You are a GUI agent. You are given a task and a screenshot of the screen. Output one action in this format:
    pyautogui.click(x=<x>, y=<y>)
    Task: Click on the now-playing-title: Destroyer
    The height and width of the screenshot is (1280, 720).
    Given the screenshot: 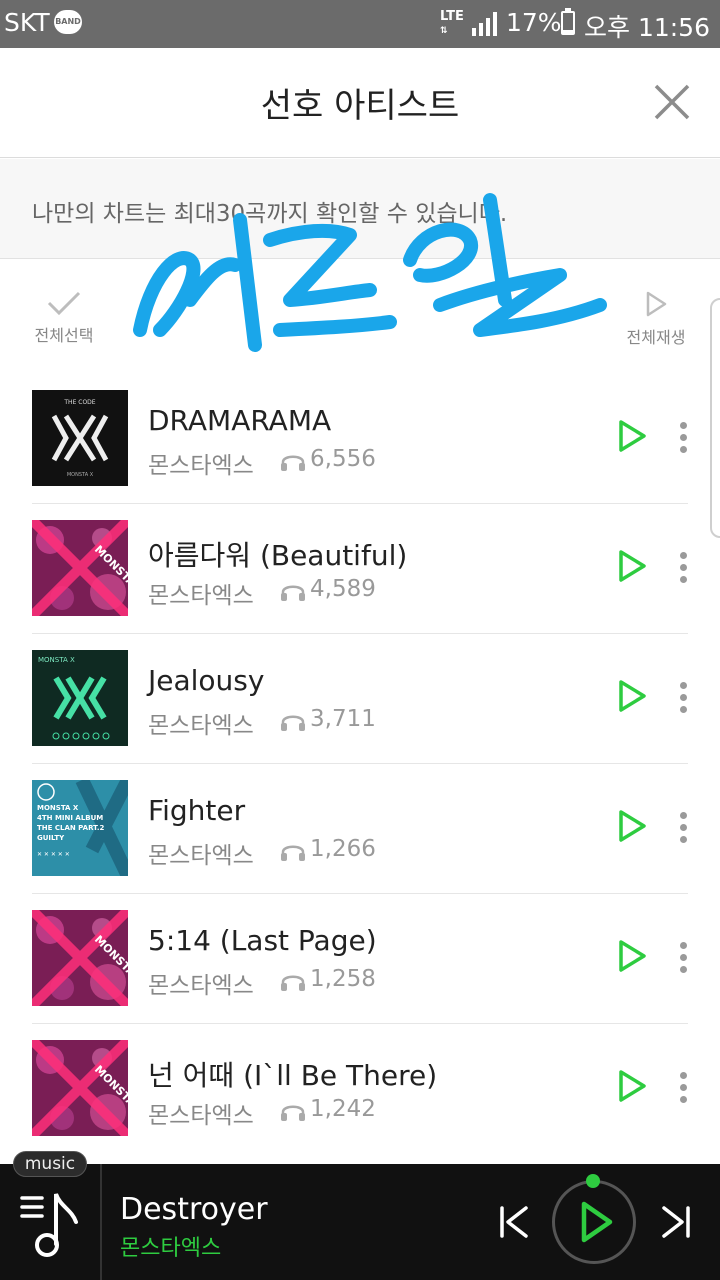 What is the action you would take?
    pyautogui.click(x=194, y=1209)
    